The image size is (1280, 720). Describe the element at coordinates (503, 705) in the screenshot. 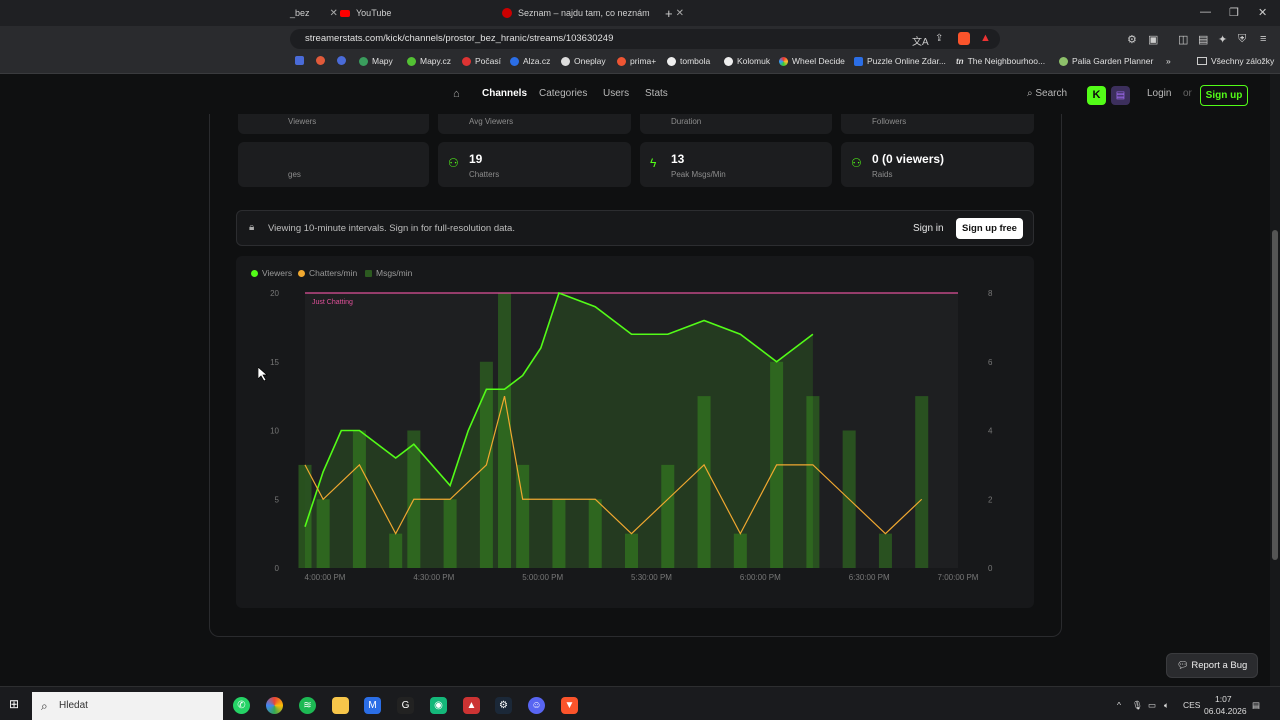

I see `steam-icon: ⚙` at that location.